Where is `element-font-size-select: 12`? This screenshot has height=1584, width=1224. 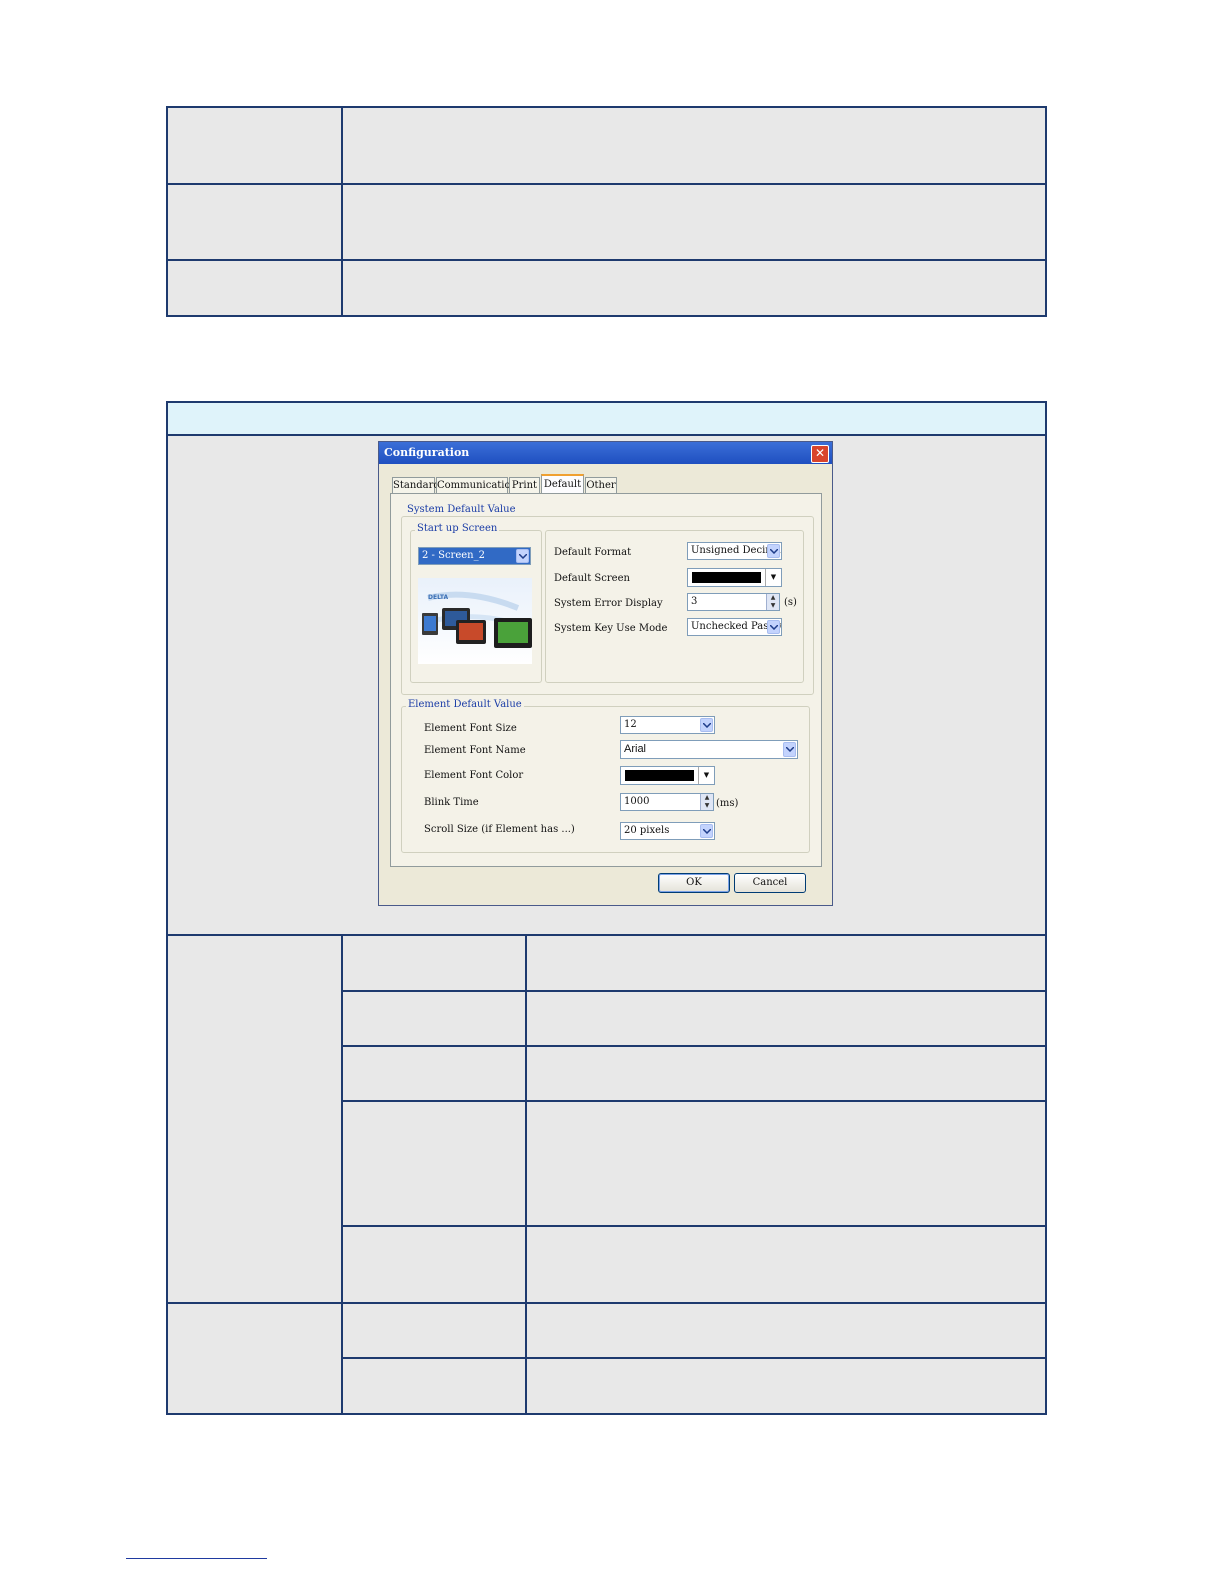
element-font-size-select: 12 is located at coordinates (667, 725).